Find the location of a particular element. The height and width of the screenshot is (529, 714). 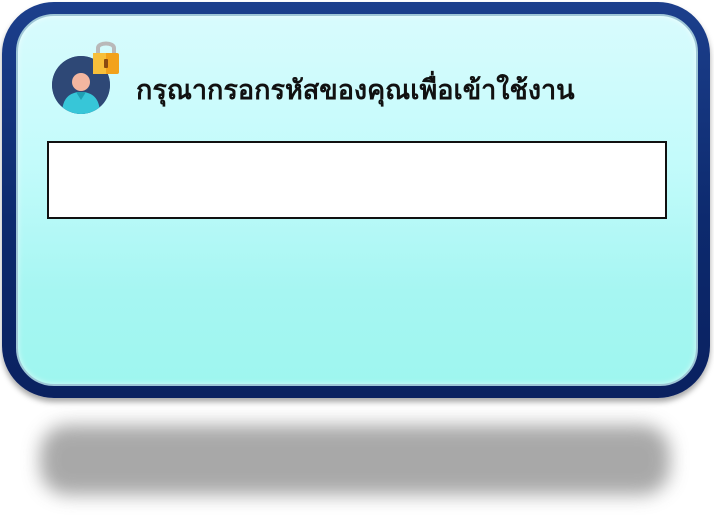

access-code-input is located at coordinates (357, 180).